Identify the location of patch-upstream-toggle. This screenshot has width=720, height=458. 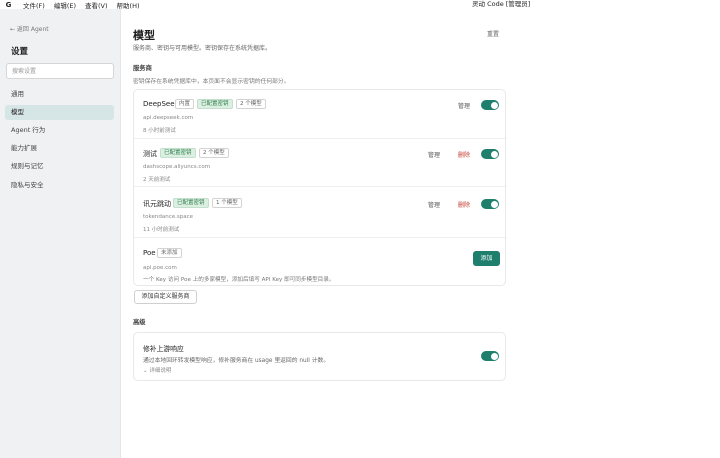
(490, 356).